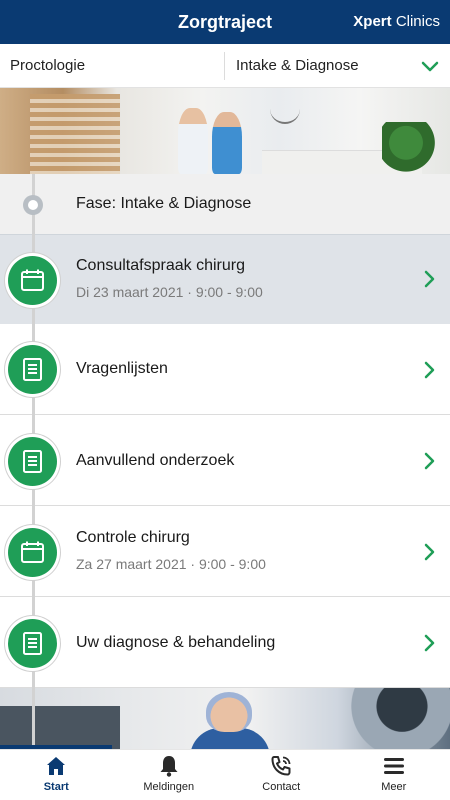 This screenshot has width=450, height=800. Describe the element at coordinates (281, 787) in the screenshot. I see `tab-label: Contact` at that location.